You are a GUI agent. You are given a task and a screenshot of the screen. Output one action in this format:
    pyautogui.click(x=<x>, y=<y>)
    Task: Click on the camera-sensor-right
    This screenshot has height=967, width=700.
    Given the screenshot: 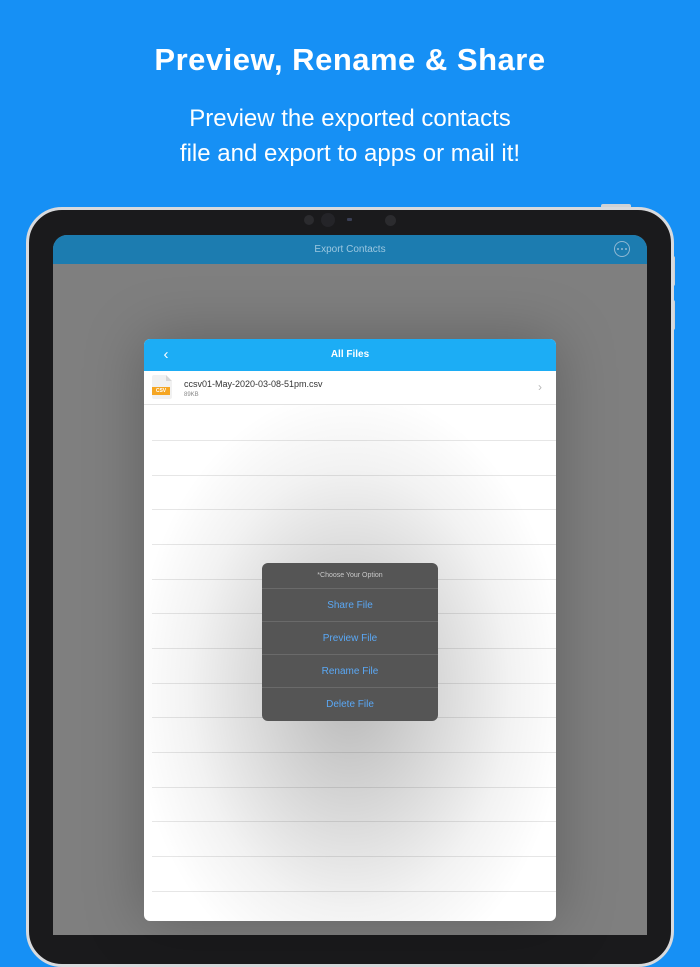 What is the action you would take?
    pyautogui.click(x=390, y=220)
    